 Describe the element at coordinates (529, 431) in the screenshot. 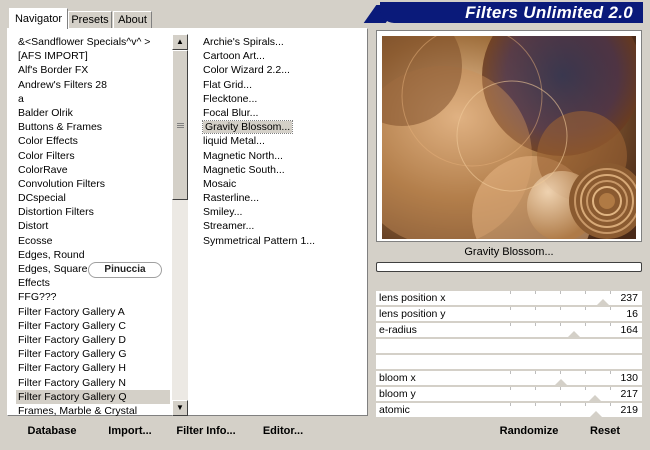

I see `randomize-button: Randomize` at that location.